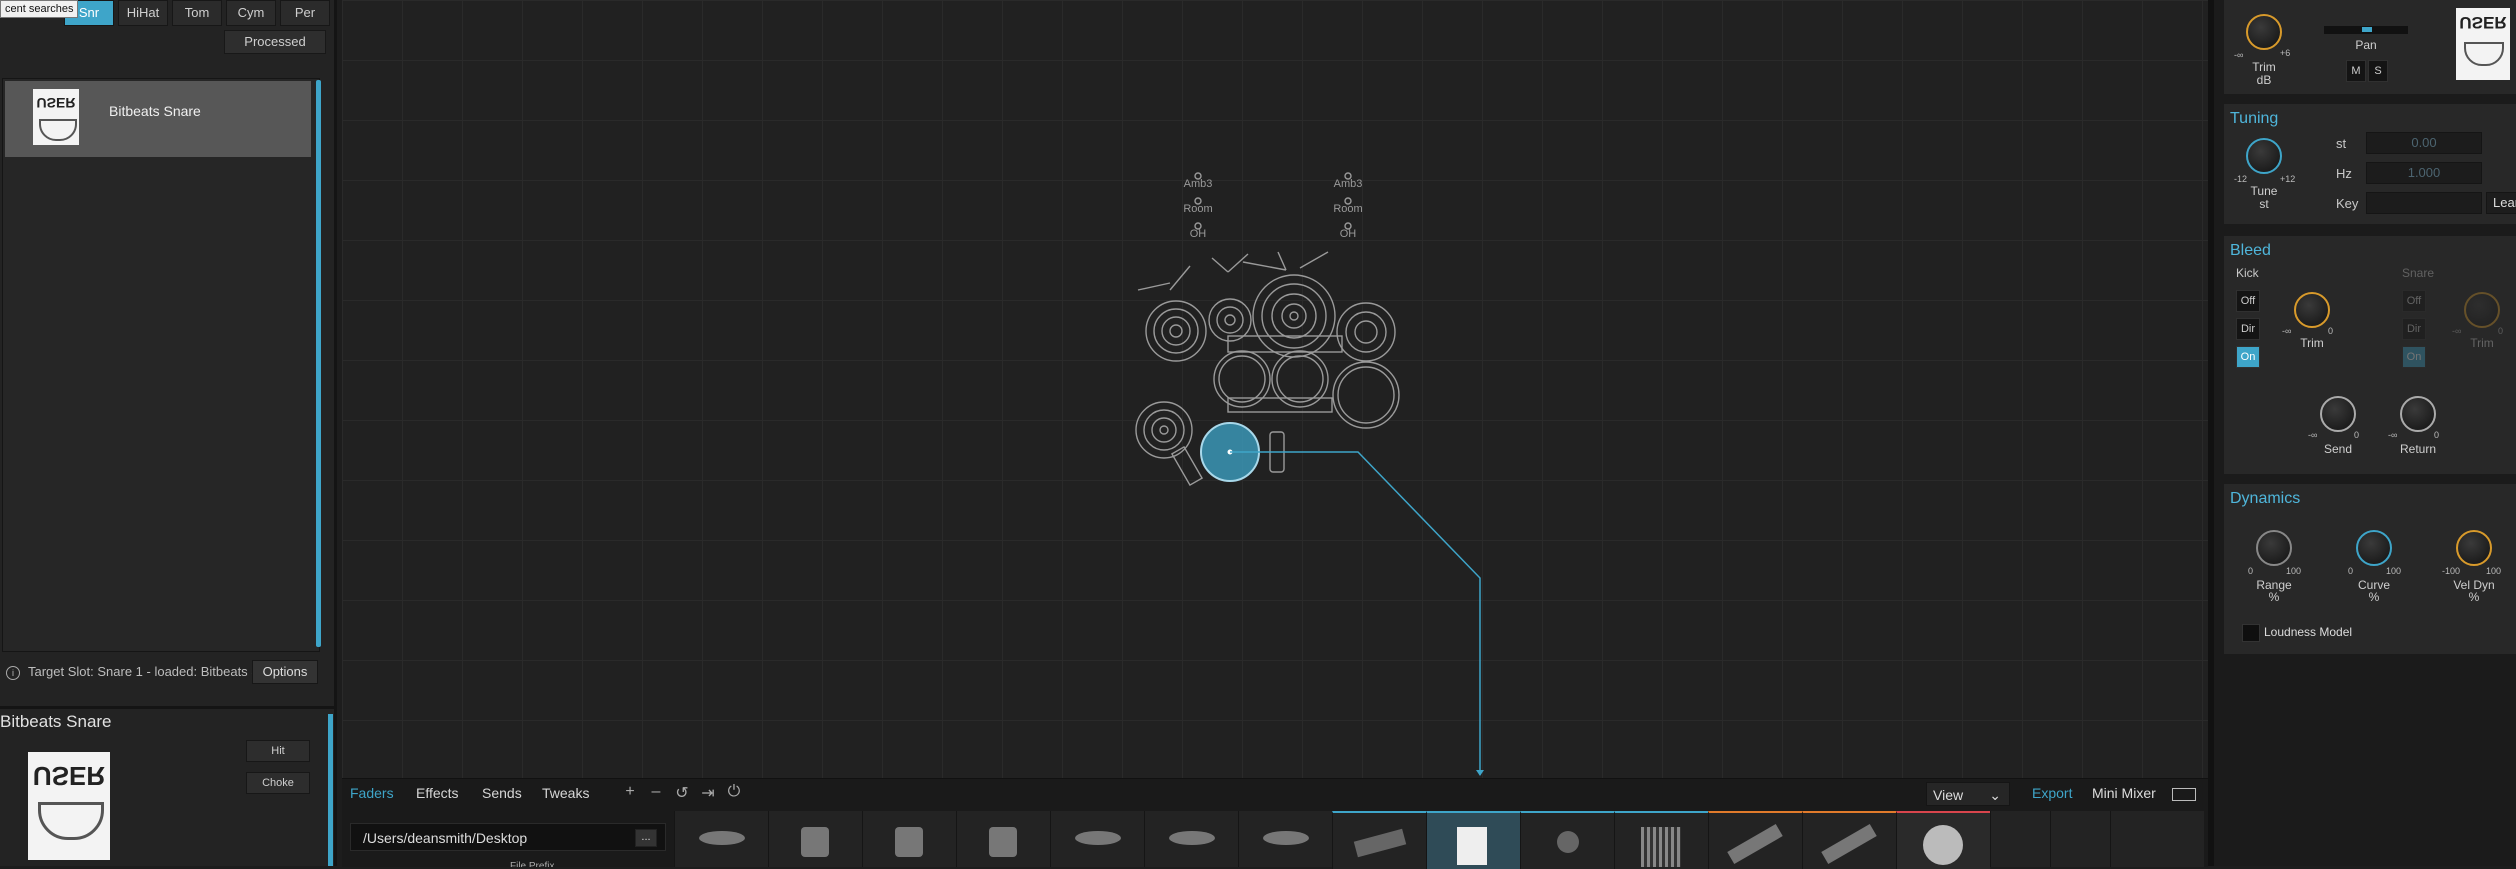  What do you see at coordinates (1294, 316) in the screenshot?
I see `cymbal-ride` at bounding box center [1294, 316].